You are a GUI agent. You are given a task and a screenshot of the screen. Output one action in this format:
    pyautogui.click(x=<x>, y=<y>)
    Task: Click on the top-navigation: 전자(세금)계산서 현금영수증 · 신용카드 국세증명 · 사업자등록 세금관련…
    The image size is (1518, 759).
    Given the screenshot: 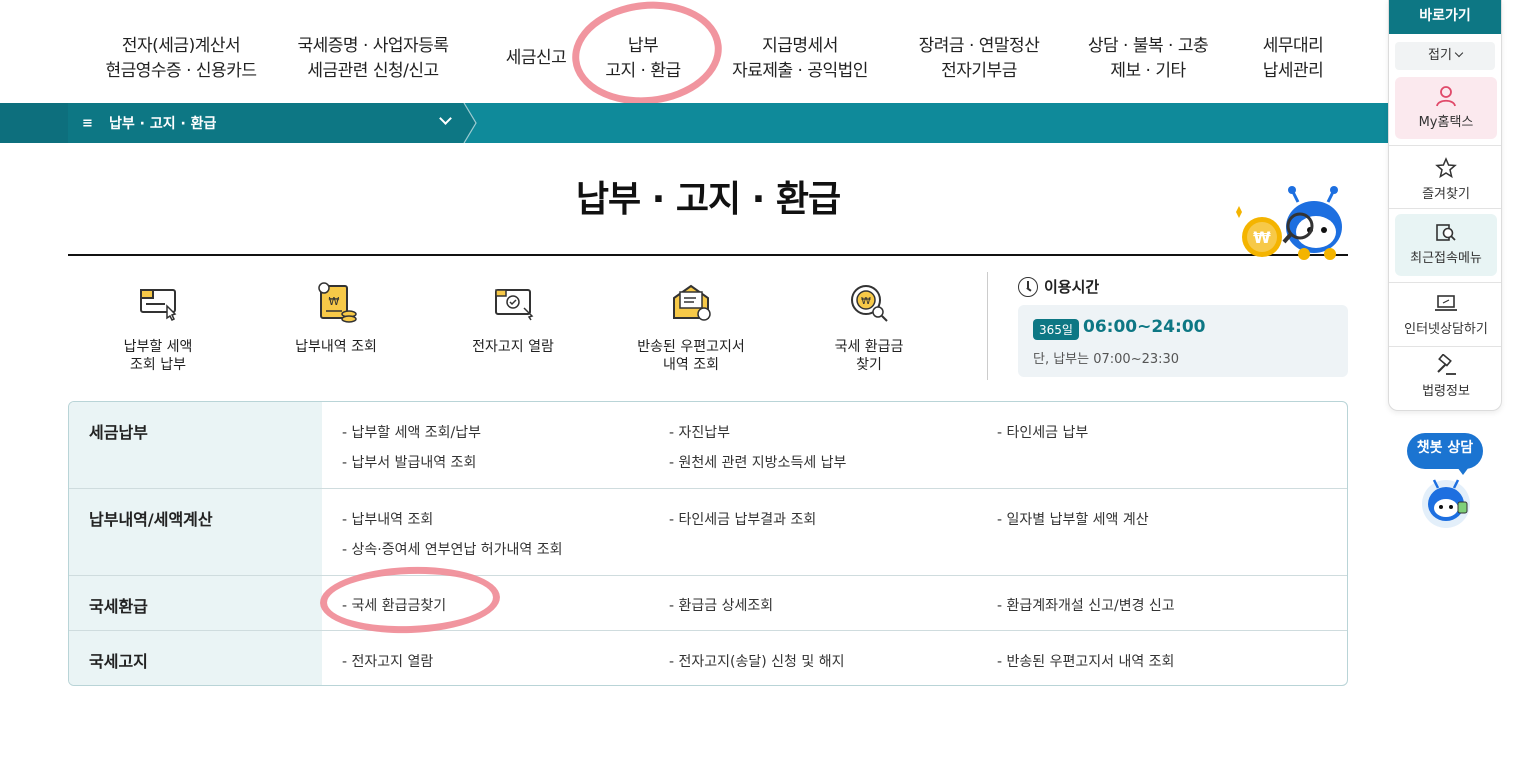 What is the action you would take?
    pyautogui.click(x=708, y=51)
    